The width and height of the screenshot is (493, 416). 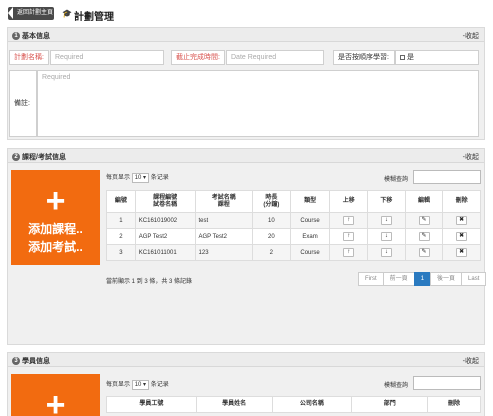 What do you see at coordinates (410, 57) in the screenshot?
I see `sequential-option-label: 是` at bounding box center [410, 57].